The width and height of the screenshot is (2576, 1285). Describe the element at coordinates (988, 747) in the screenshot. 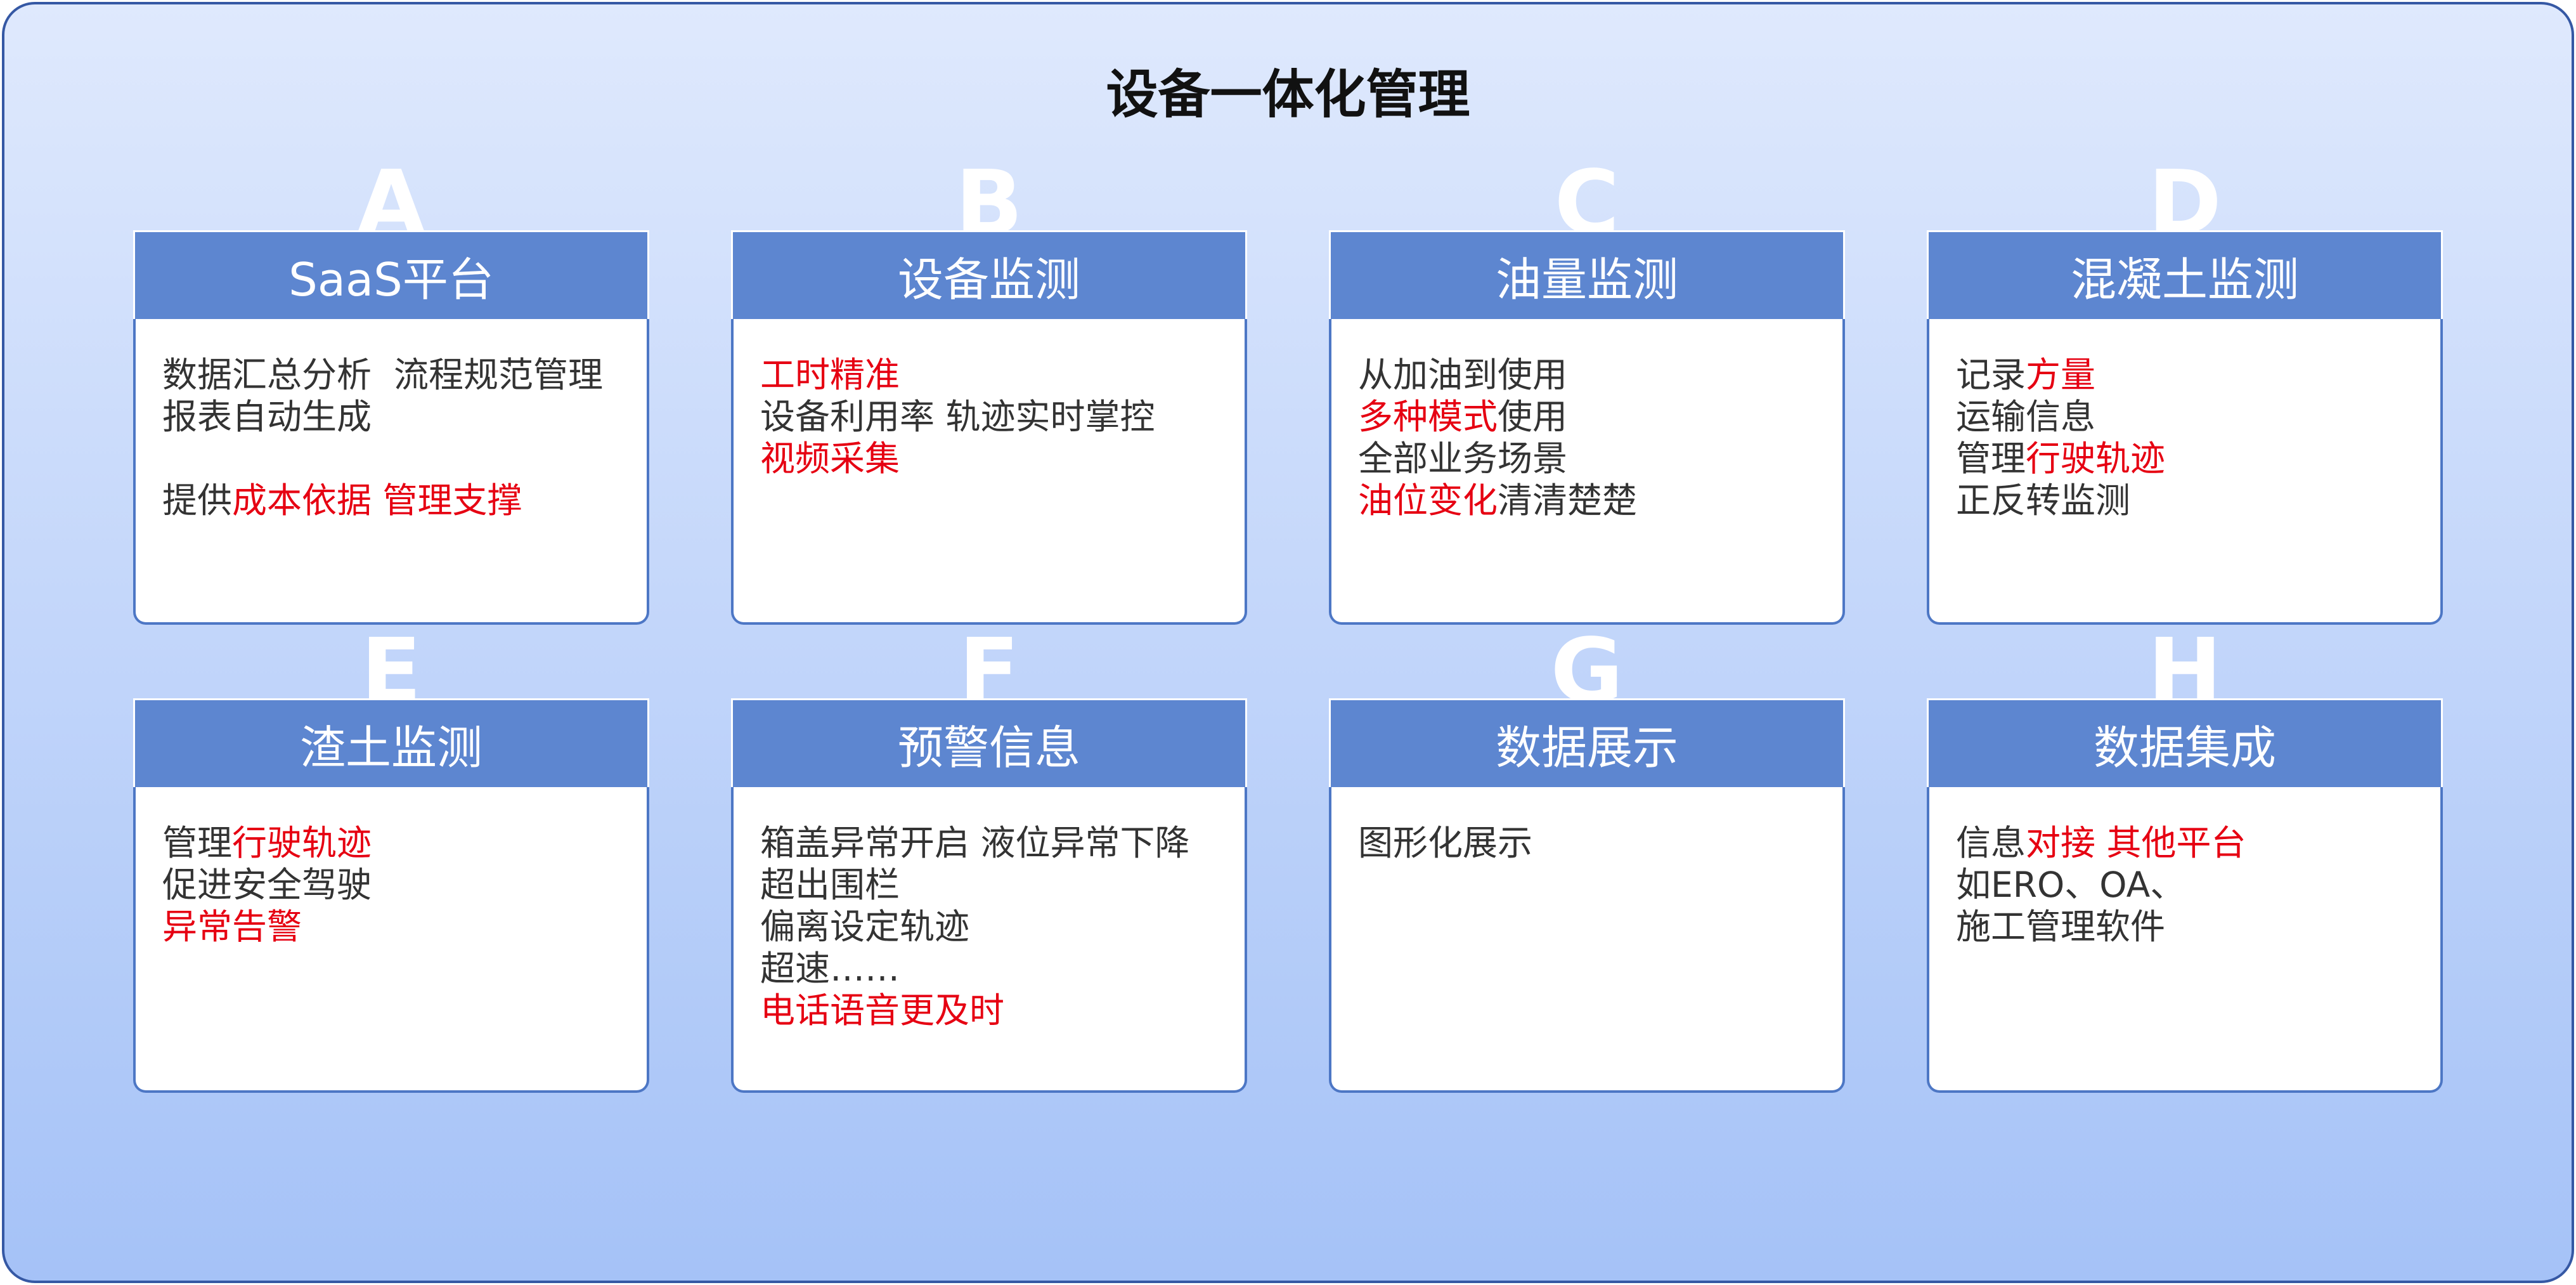

I see `card-title: 预警信息` at that location.